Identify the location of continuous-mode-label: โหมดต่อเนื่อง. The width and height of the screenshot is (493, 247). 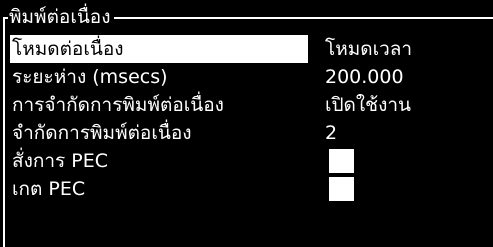
(159, 49).